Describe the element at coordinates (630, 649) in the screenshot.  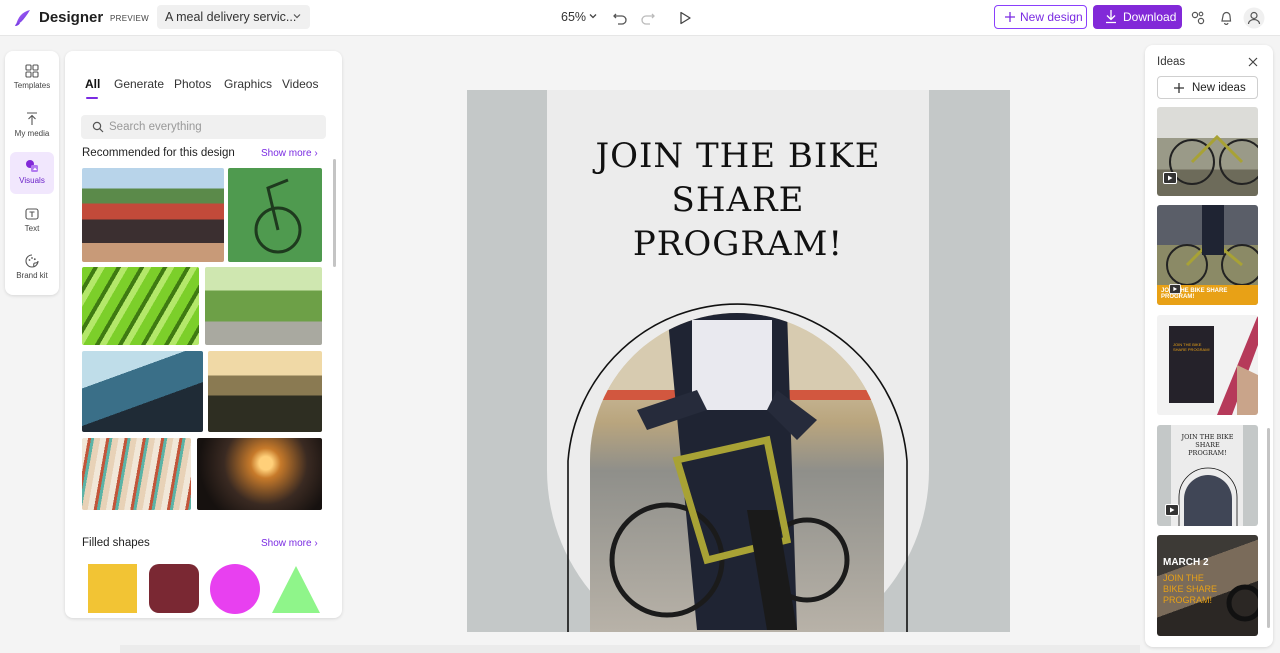
I see `bottom-strip` at that location.